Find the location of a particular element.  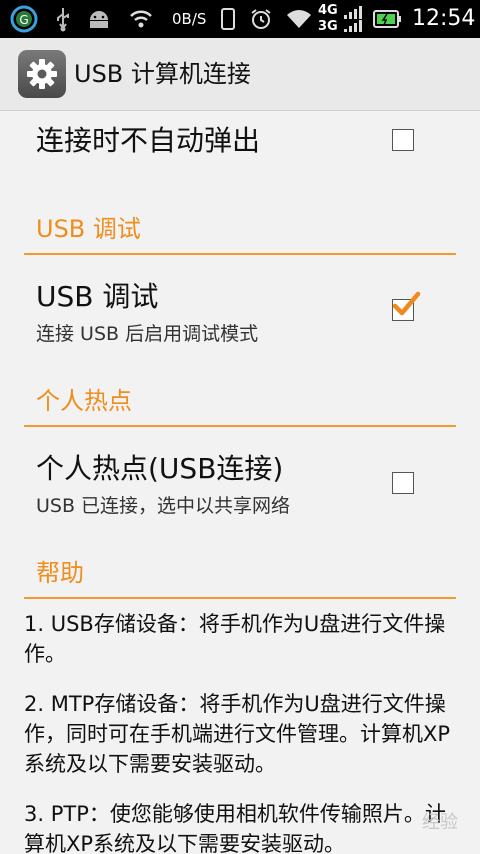

wifi-hotspot-icon is located at coordinates (141, 19).